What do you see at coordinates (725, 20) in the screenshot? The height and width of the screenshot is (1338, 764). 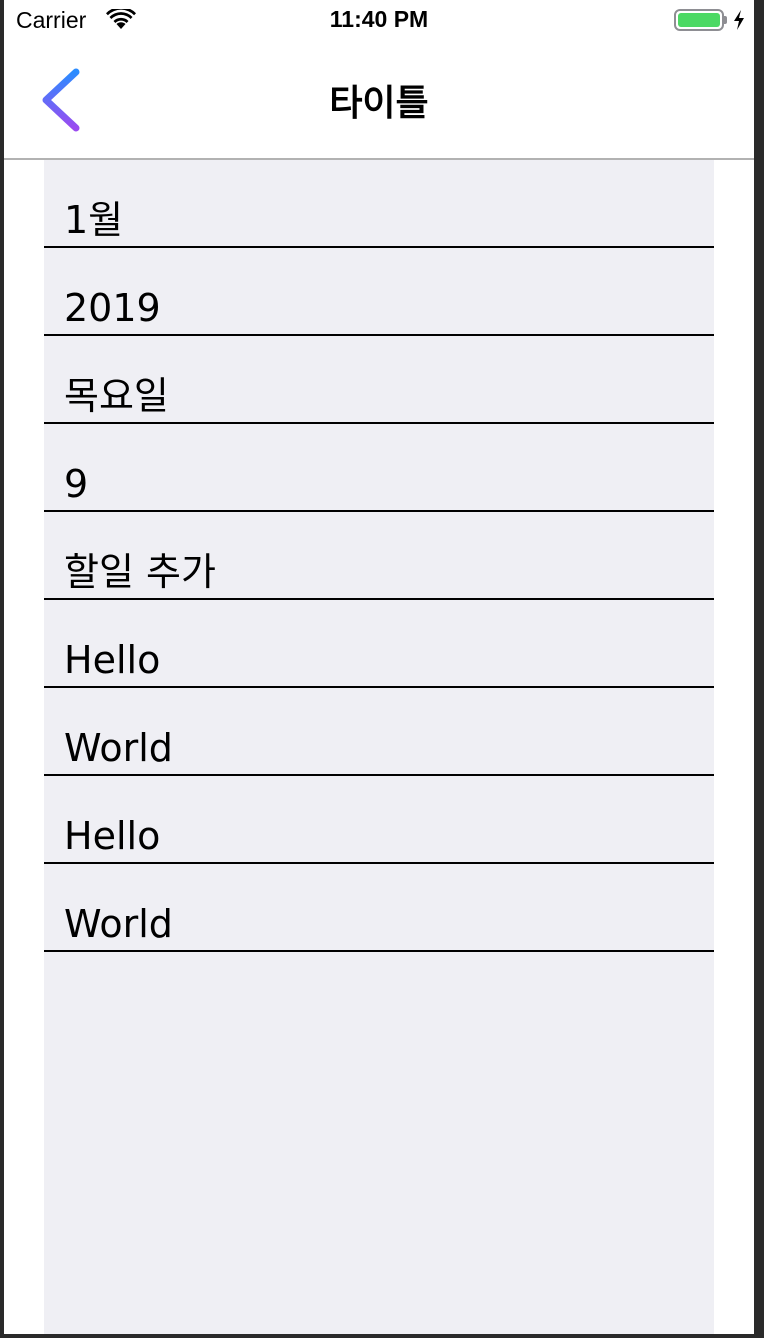 I see `battery-nub` at bounding box center [725, 20].